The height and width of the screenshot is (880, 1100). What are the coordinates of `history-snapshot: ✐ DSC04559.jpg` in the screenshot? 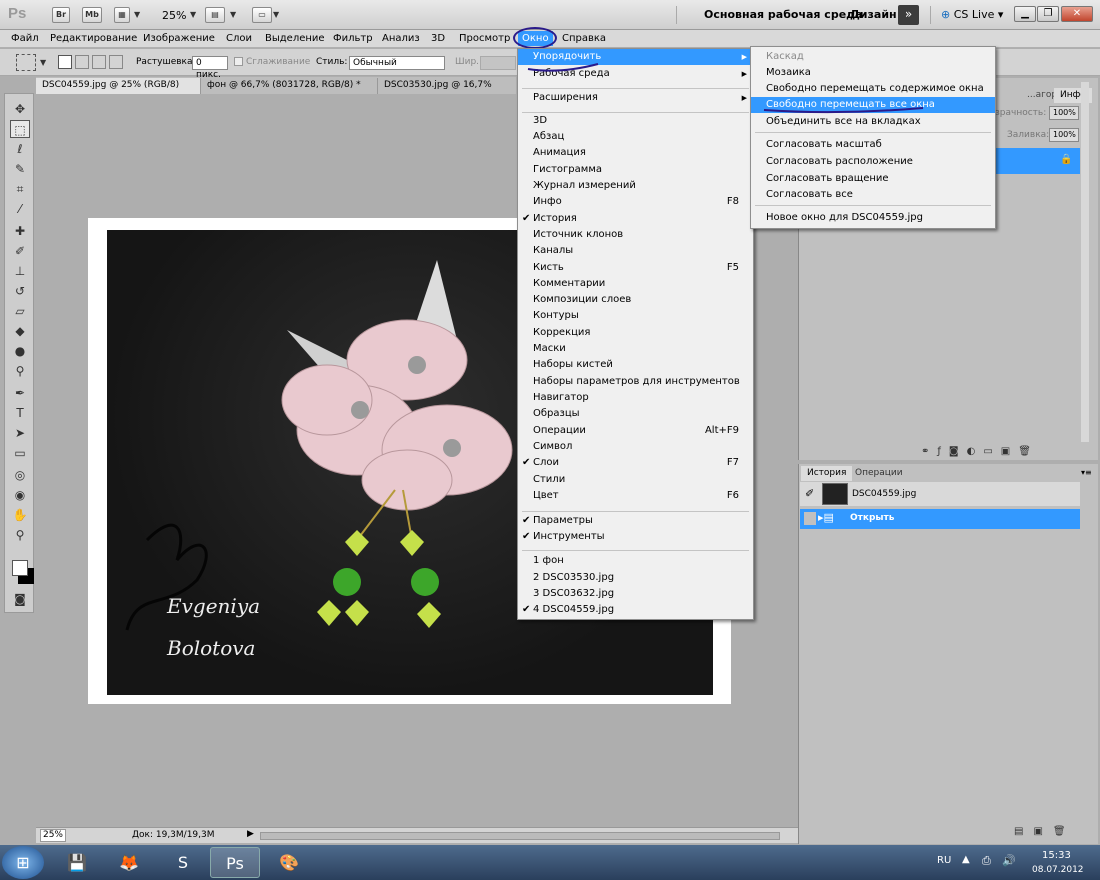 It's located at (940, 494).